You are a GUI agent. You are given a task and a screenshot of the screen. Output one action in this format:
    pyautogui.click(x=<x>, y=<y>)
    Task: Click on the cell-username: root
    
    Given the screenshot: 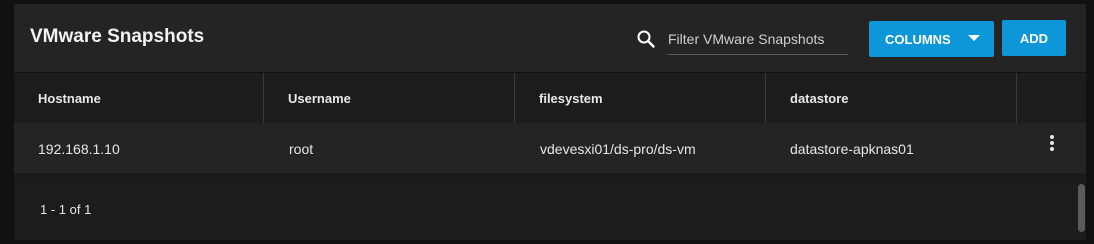 What is the action you would take?
    pyautogui.click(x=301, y=149)
    